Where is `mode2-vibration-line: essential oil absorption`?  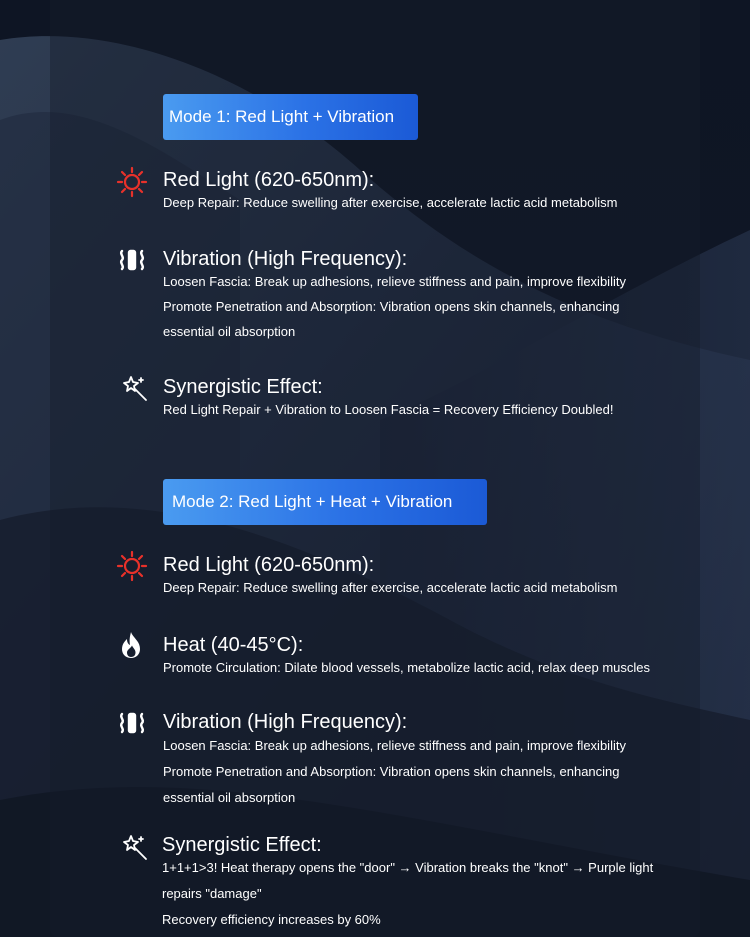
mode2-vibration-line: essential oil absorption is located at coordinates (229, 797).